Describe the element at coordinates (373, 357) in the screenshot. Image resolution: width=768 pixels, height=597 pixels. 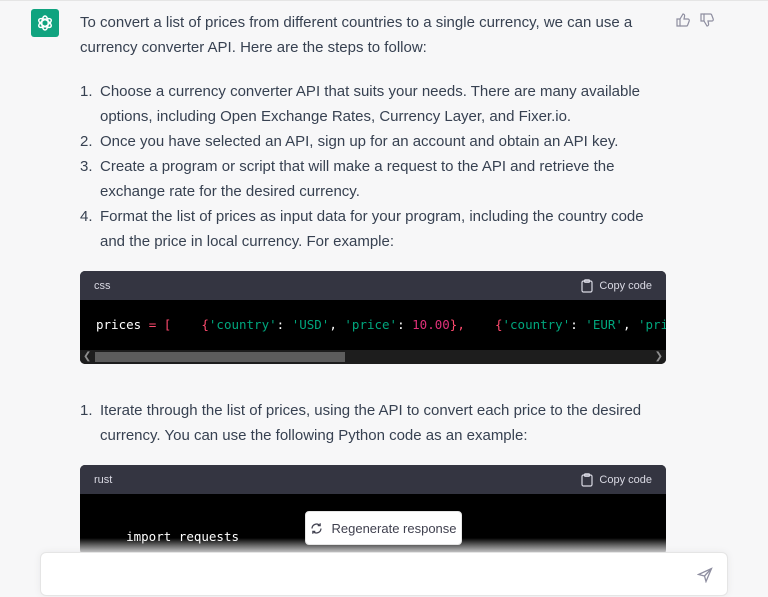
I see `horizontal-scrollbar: ❮ ❯` at that location.